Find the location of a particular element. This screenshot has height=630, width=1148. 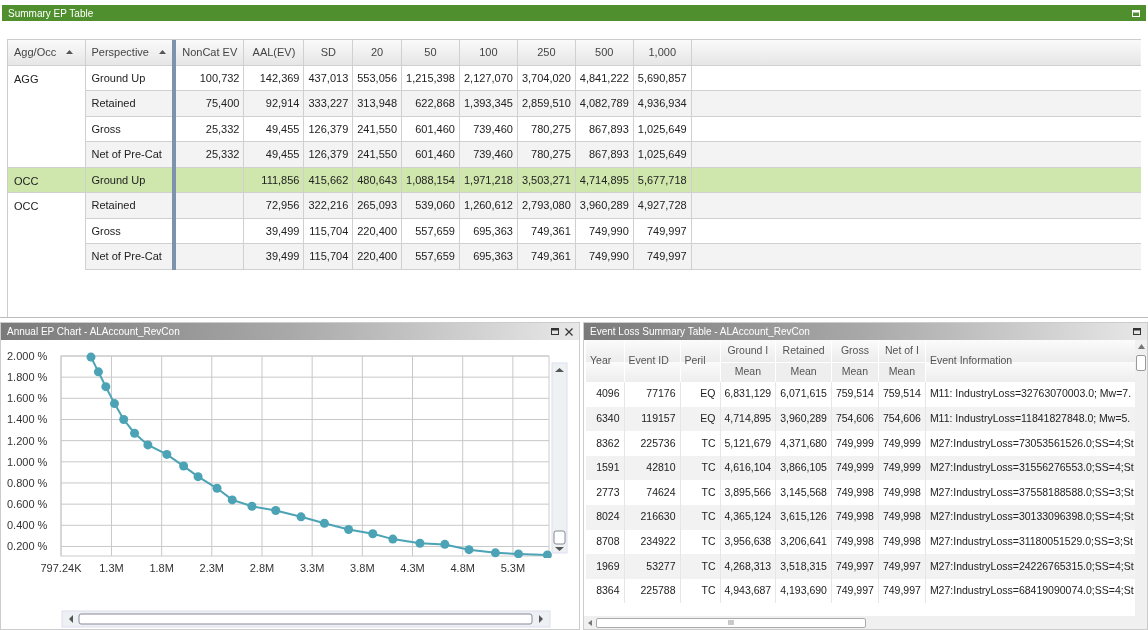

column-header: Event ID is located at coordinates (652, 361).